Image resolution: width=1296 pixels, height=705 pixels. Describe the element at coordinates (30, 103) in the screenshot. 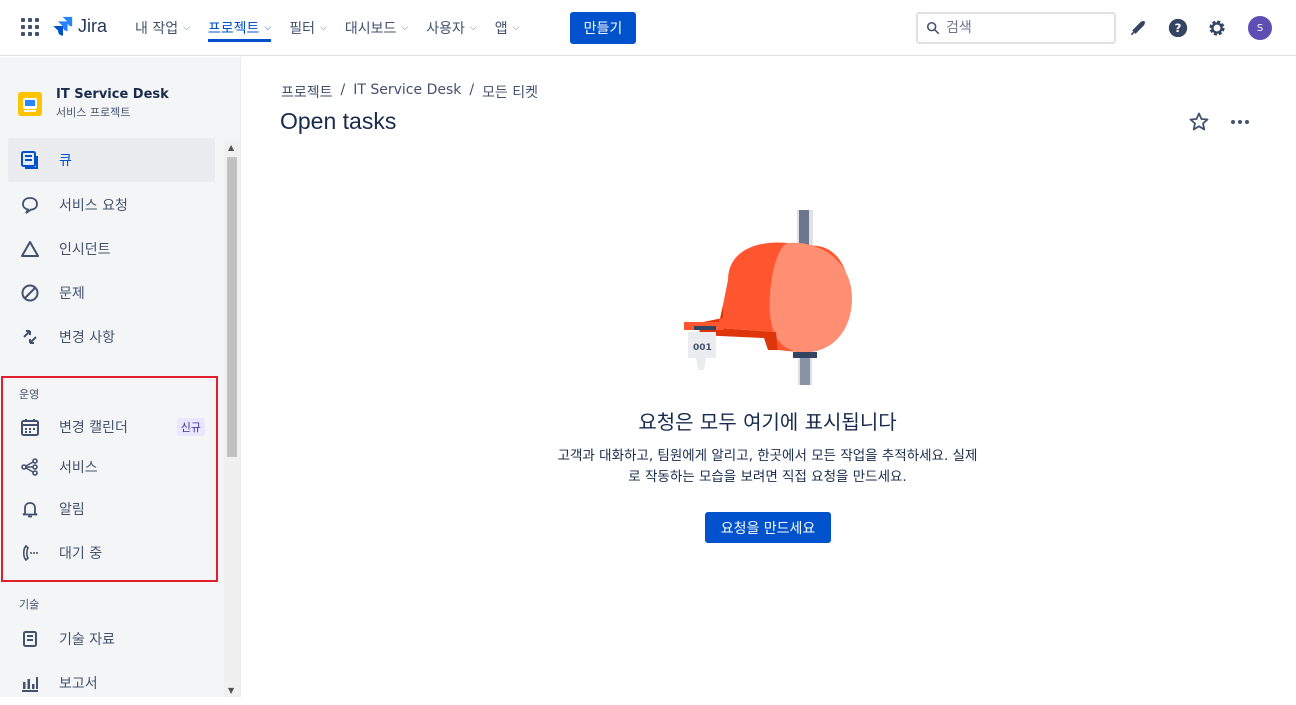

I see `project-avatar-icon` at that location.